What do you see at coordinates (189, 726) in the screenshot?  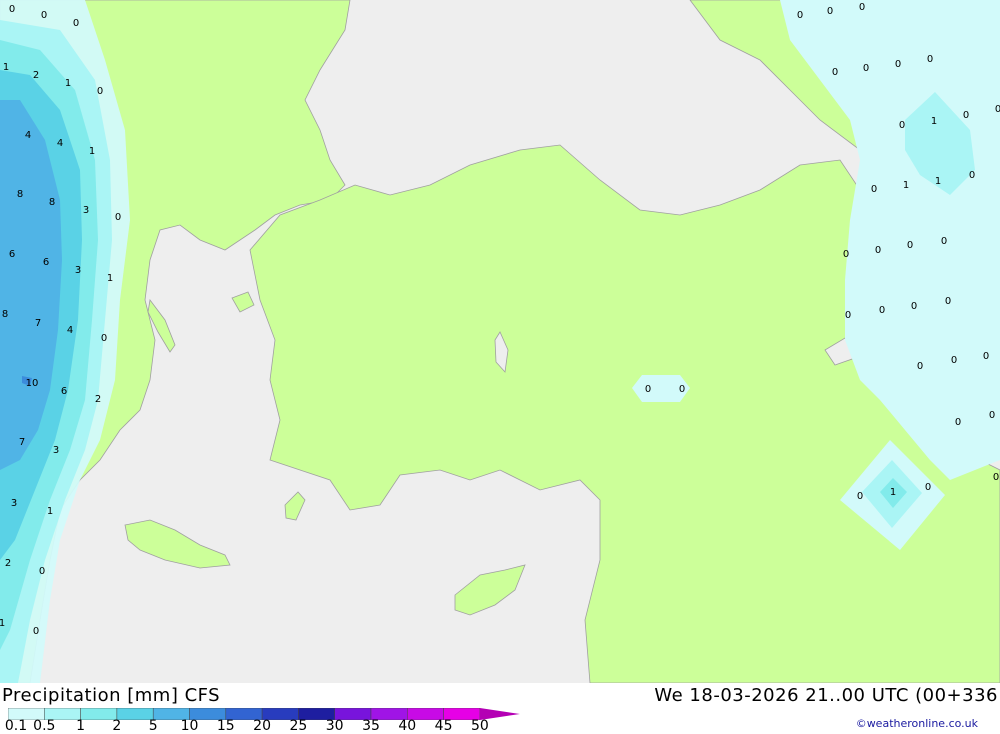 I see `legend-tick-label: 10` at bounding box center [189, 726].